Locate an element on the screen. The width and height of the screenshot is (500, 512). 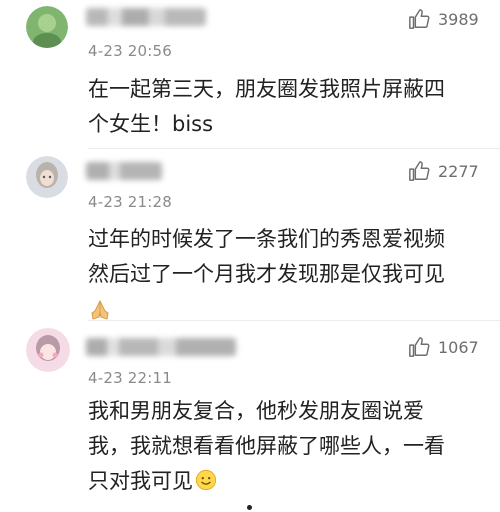
comment-line: 个女生！biss is located at coordinates (151, 124).